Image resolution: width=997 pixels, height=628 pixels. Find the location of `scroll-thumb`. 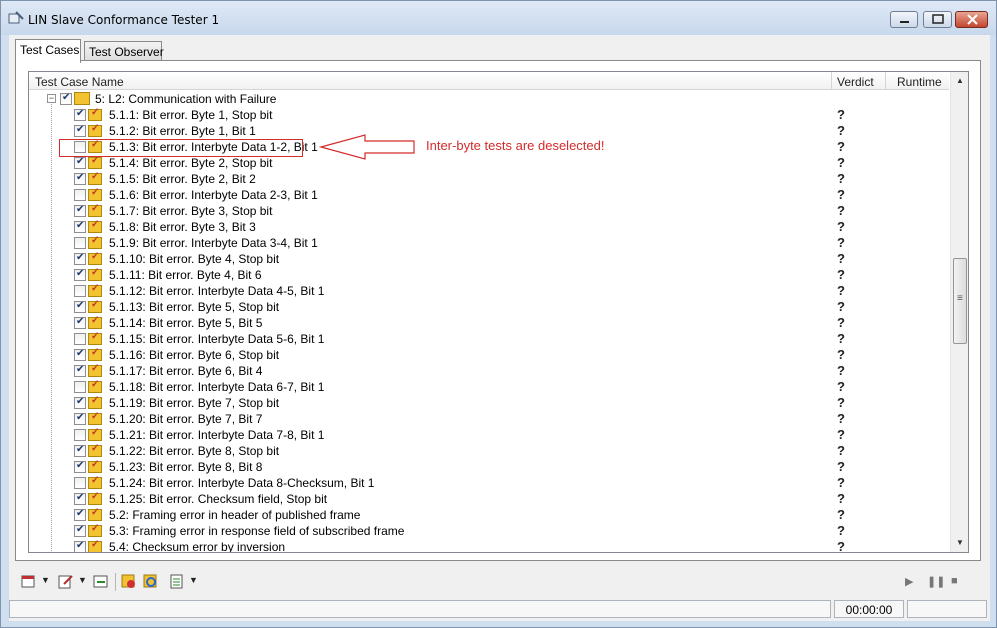

scroll-thumb is located at coordinates (960, 301).